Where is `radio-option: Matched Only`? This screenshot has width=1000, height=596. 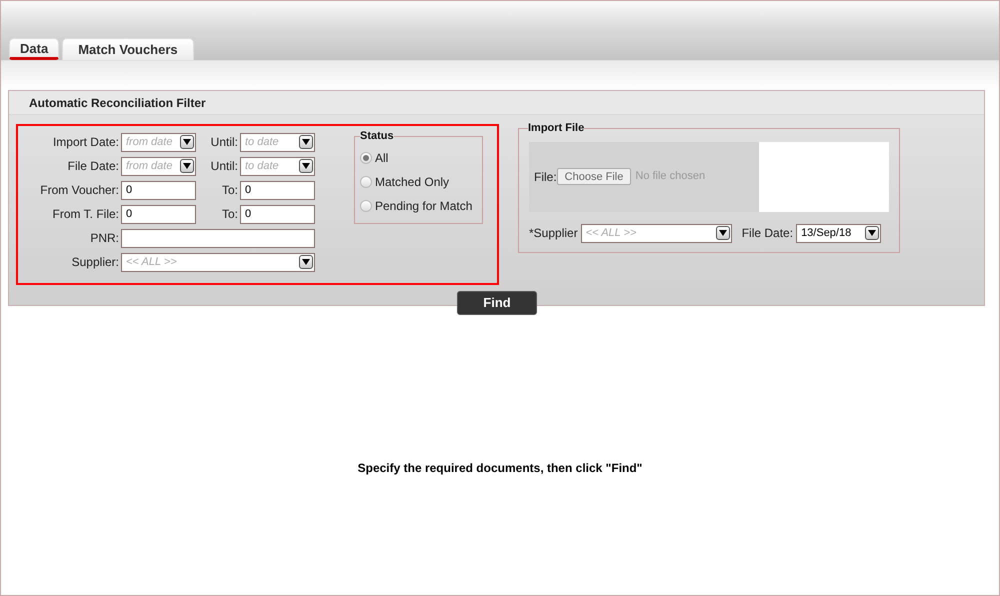
radio-option: Matched Only is located at coordinates (418, 181).